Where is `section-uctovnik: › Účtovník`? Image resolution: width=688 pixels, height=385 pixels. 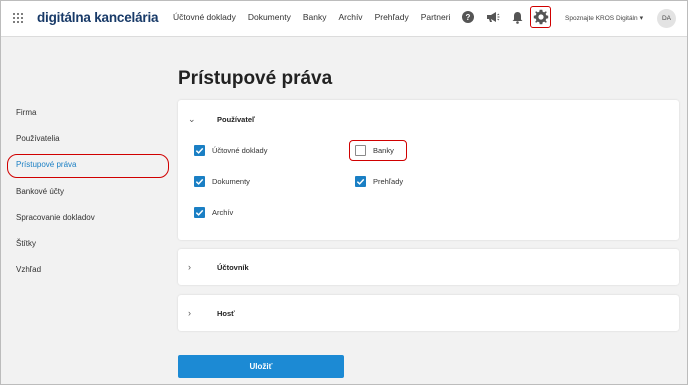 section-uctovnik: › Účtovník is located at coordinates (428, 267).